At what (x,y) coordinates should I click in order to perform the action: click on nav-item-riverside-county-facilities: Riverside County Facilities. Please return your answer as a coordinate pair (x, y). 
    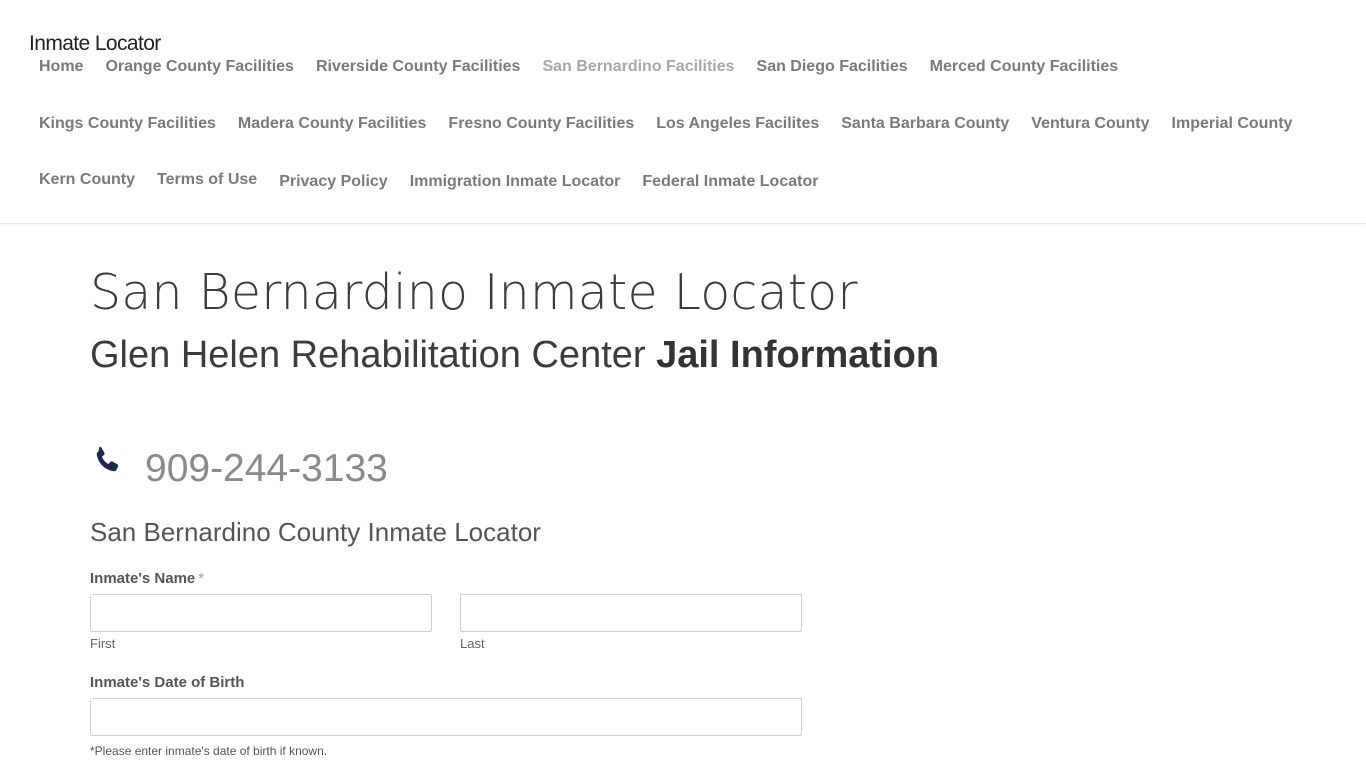
    Looking at the image, I should click on (418, 73).